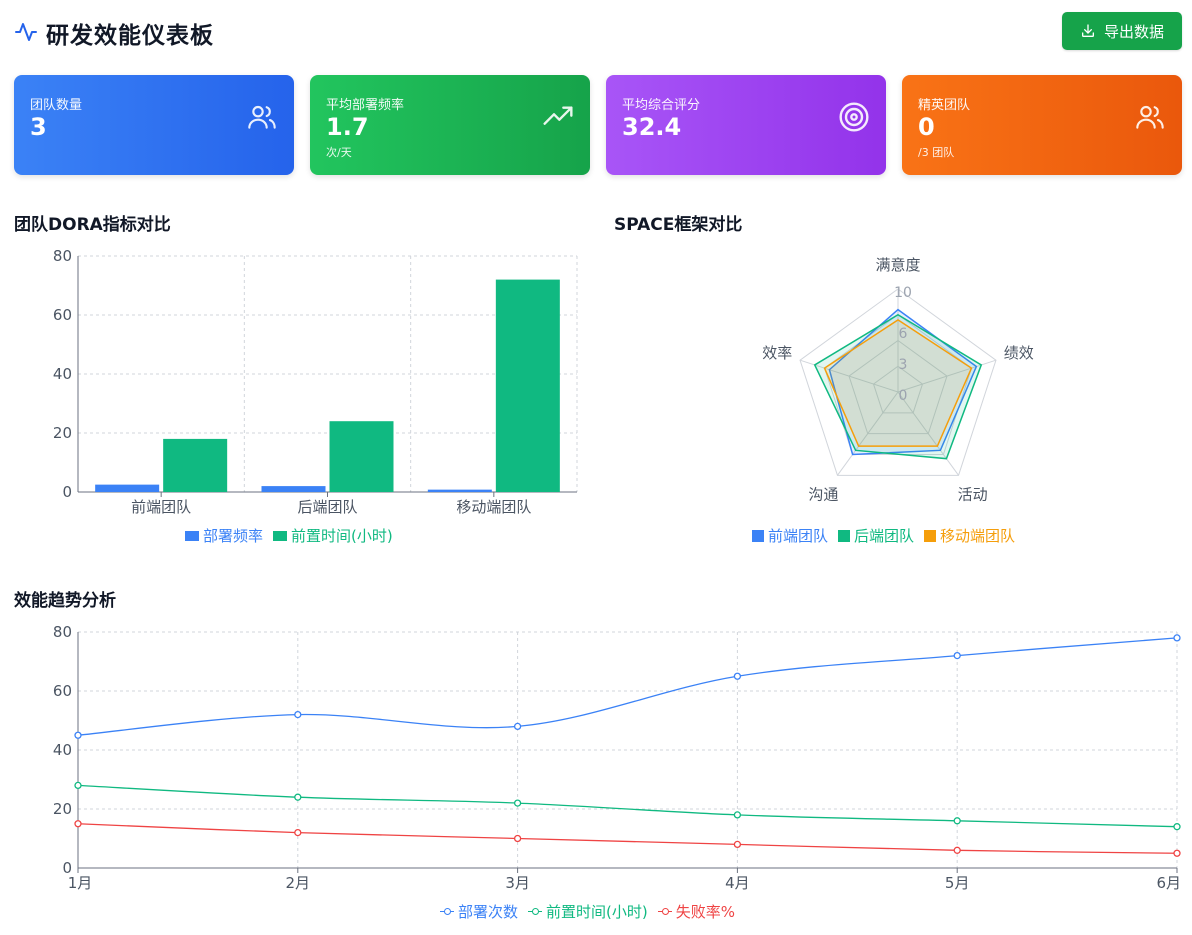  What do you see at coordinates (903, 396) in the screenshot?
I see `radar-tick-label: 0` at bounding box center [903, 396].